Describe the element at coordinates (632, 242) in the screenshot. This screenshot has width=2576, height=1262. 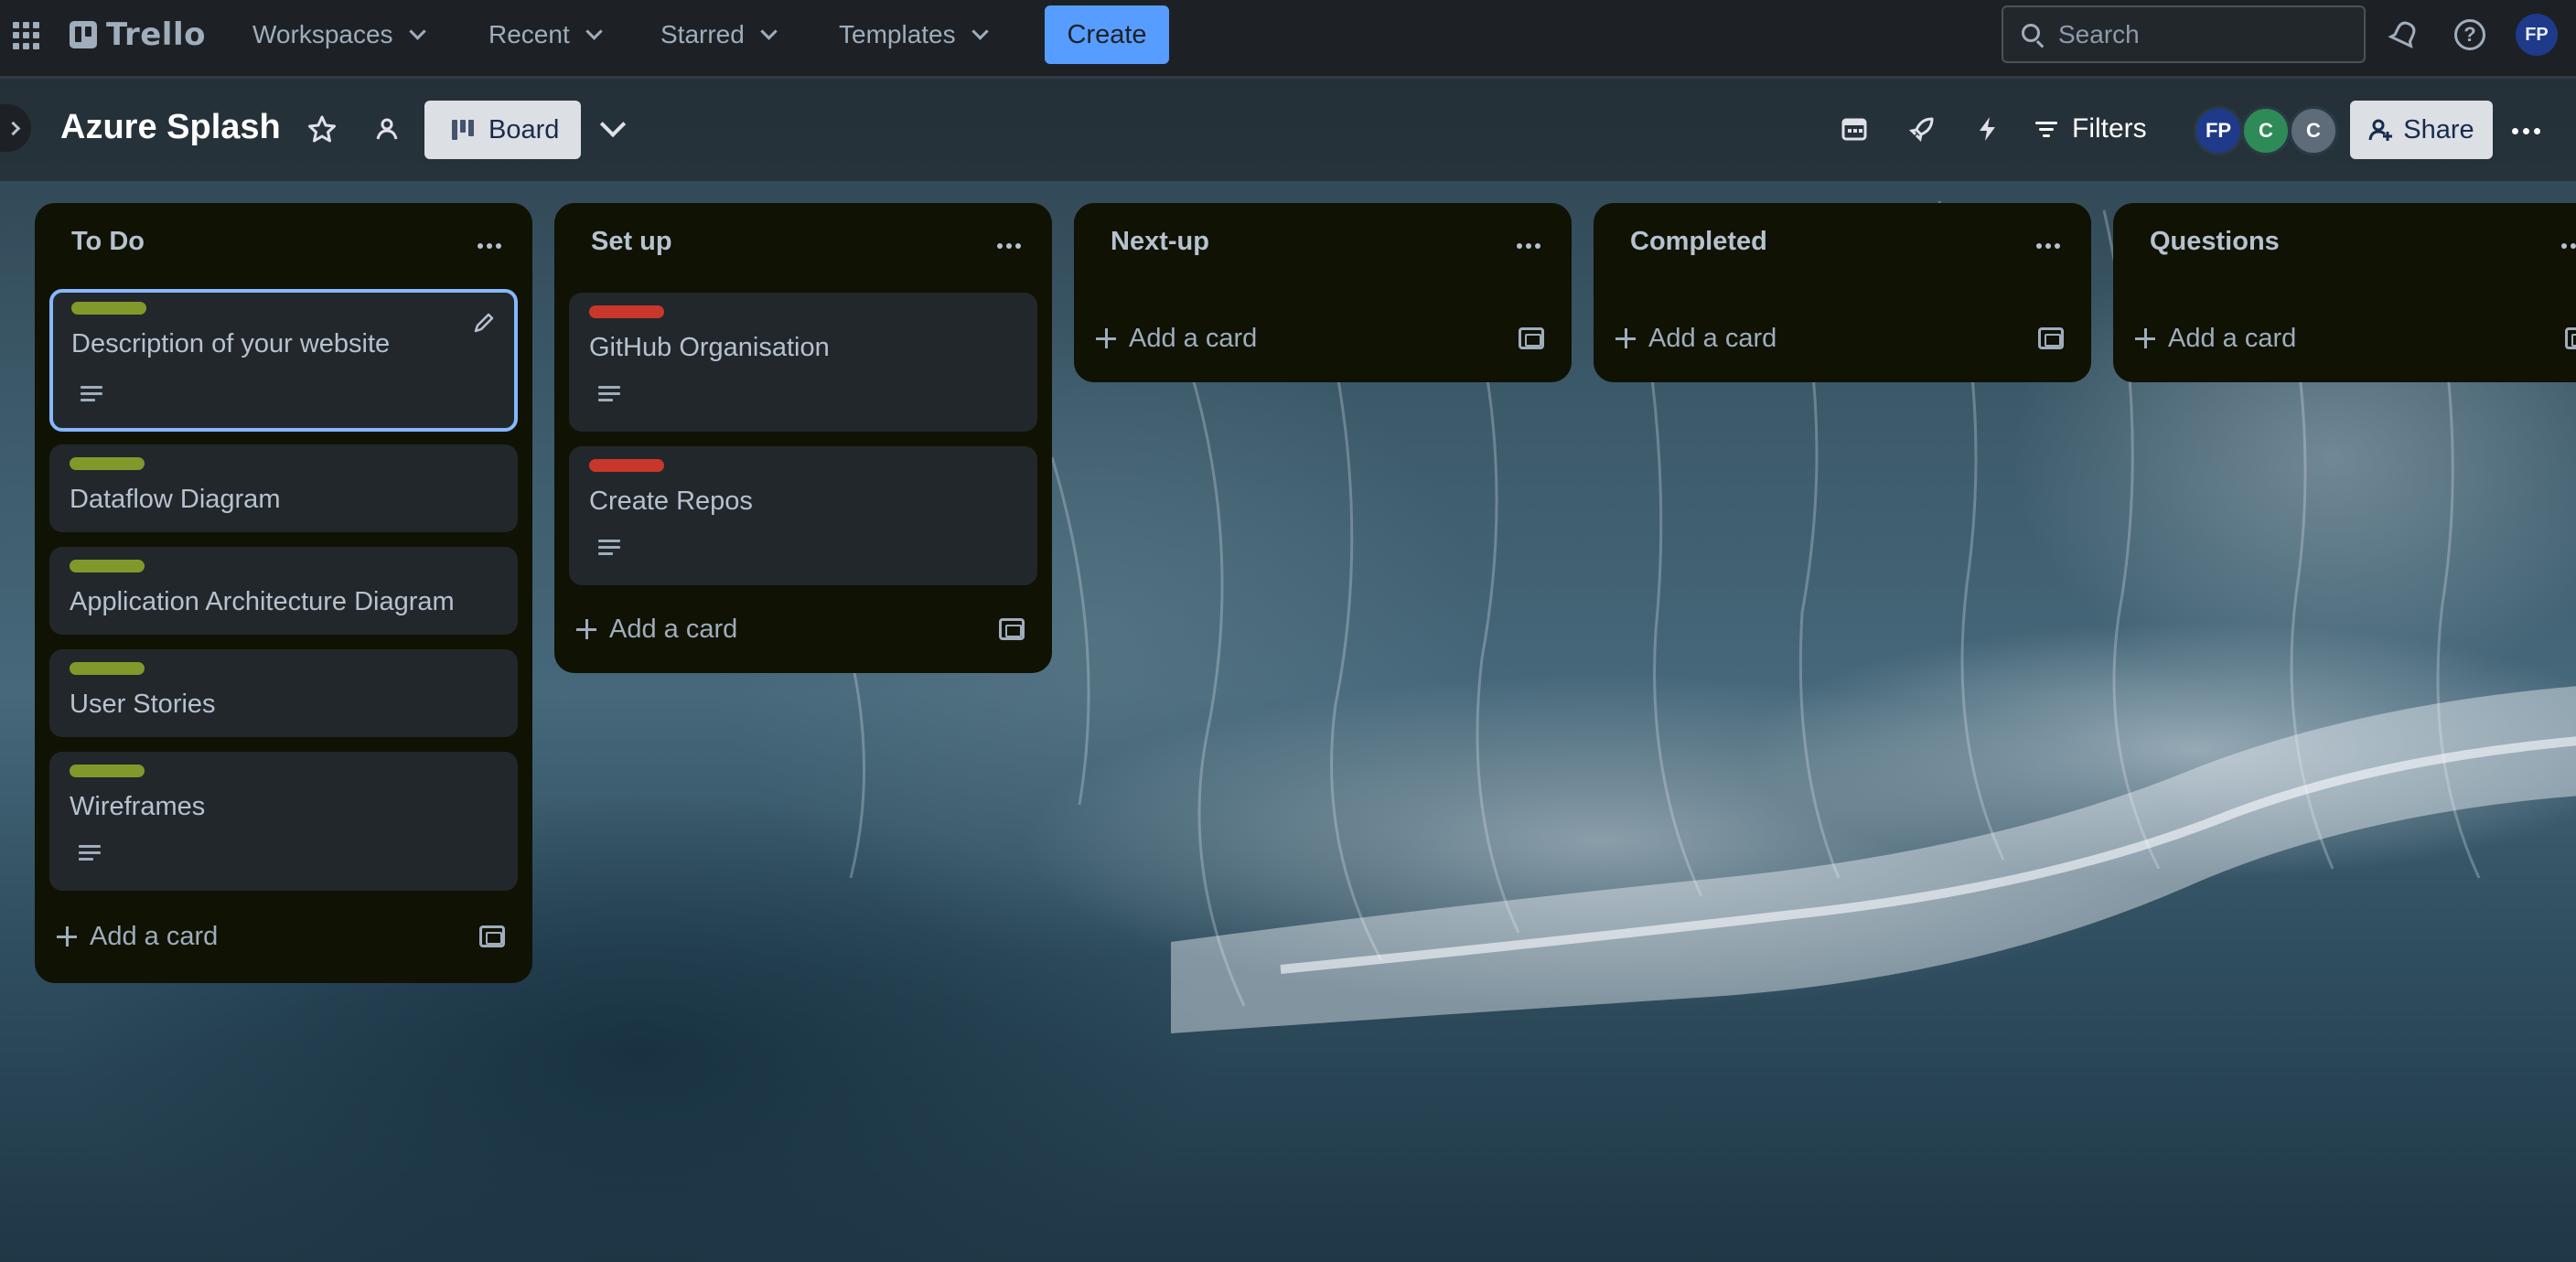
I see `list-title: Set up` at that location.